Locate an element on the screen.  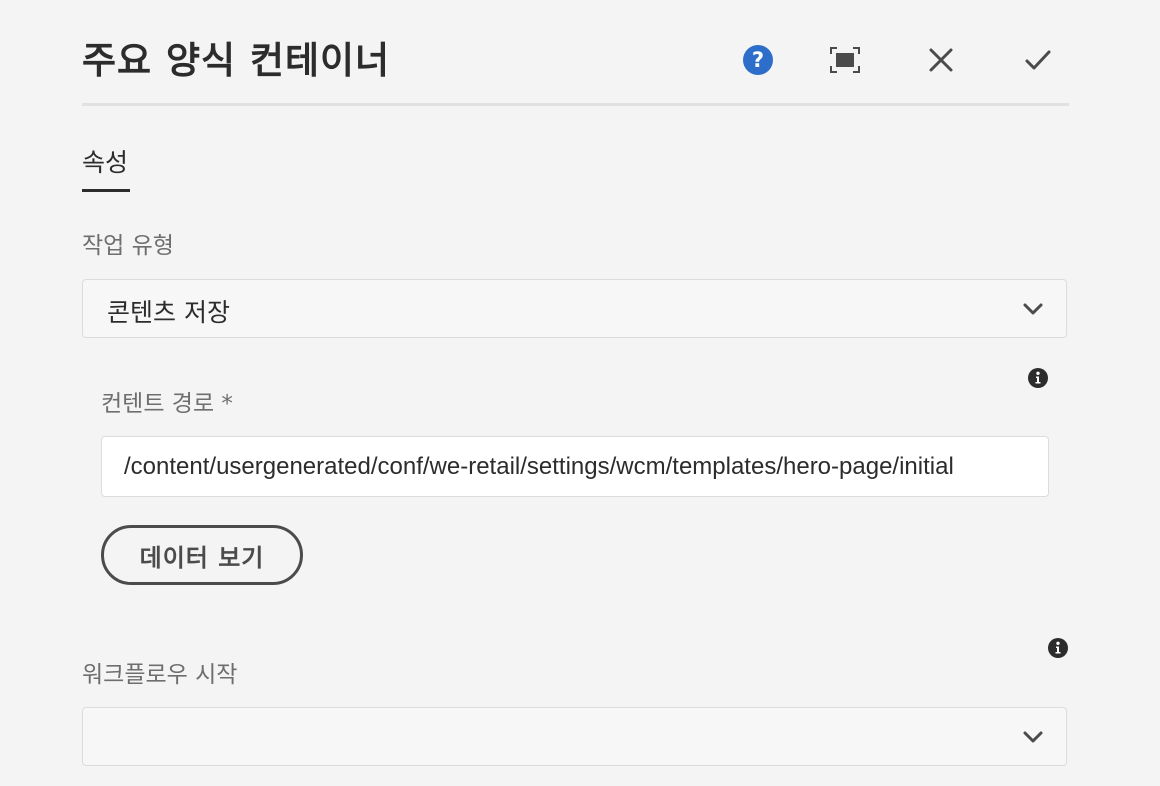
header-divider is located at coordinates (575, 104).